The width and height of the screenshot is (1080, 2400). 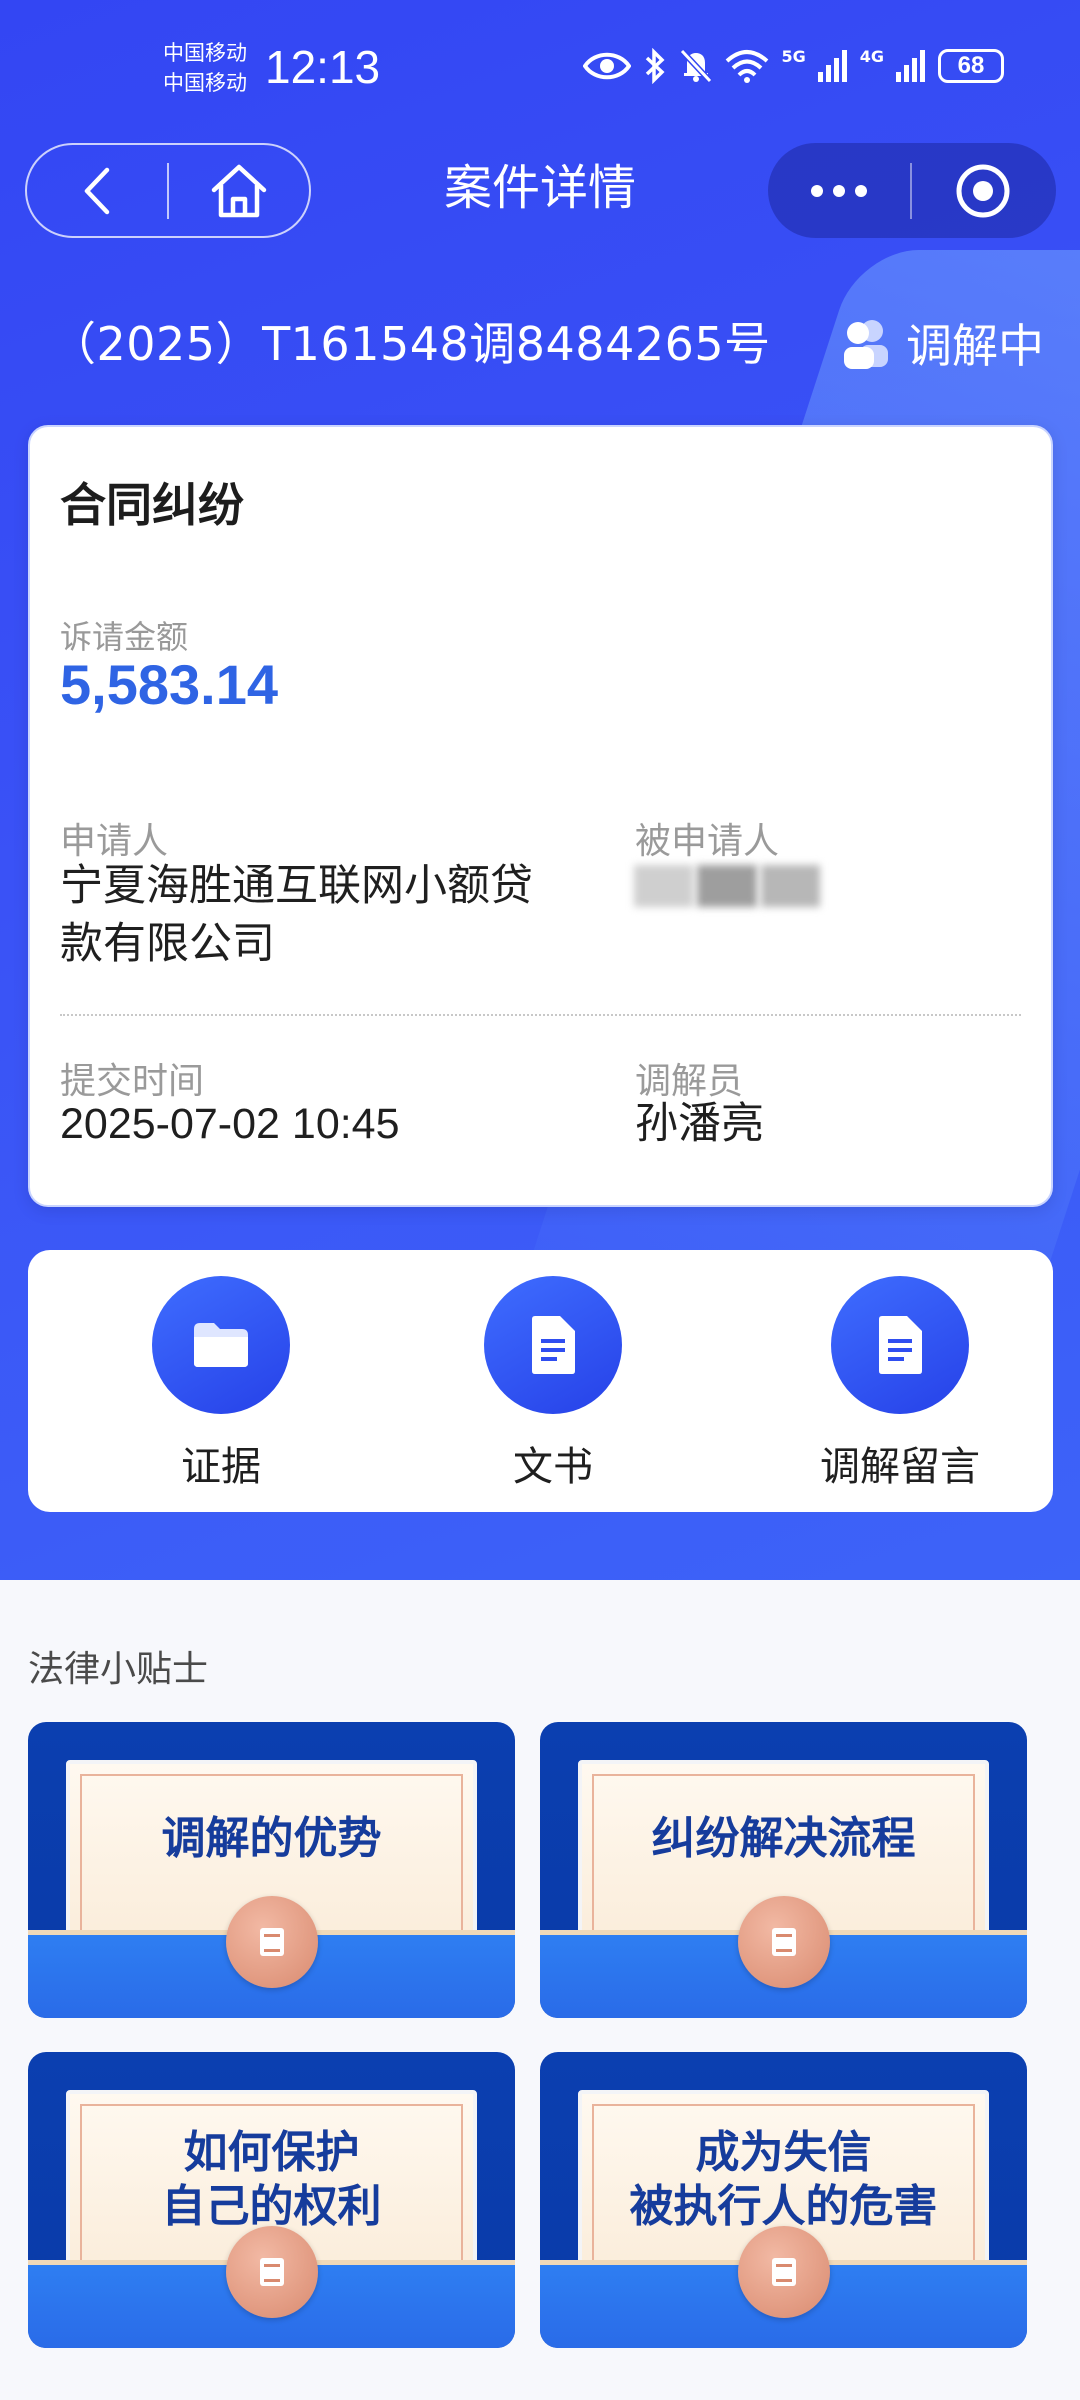 I want to click on tip-card-protect-rights: 如何保护 自己的权利, so click(x=271, y=2200).